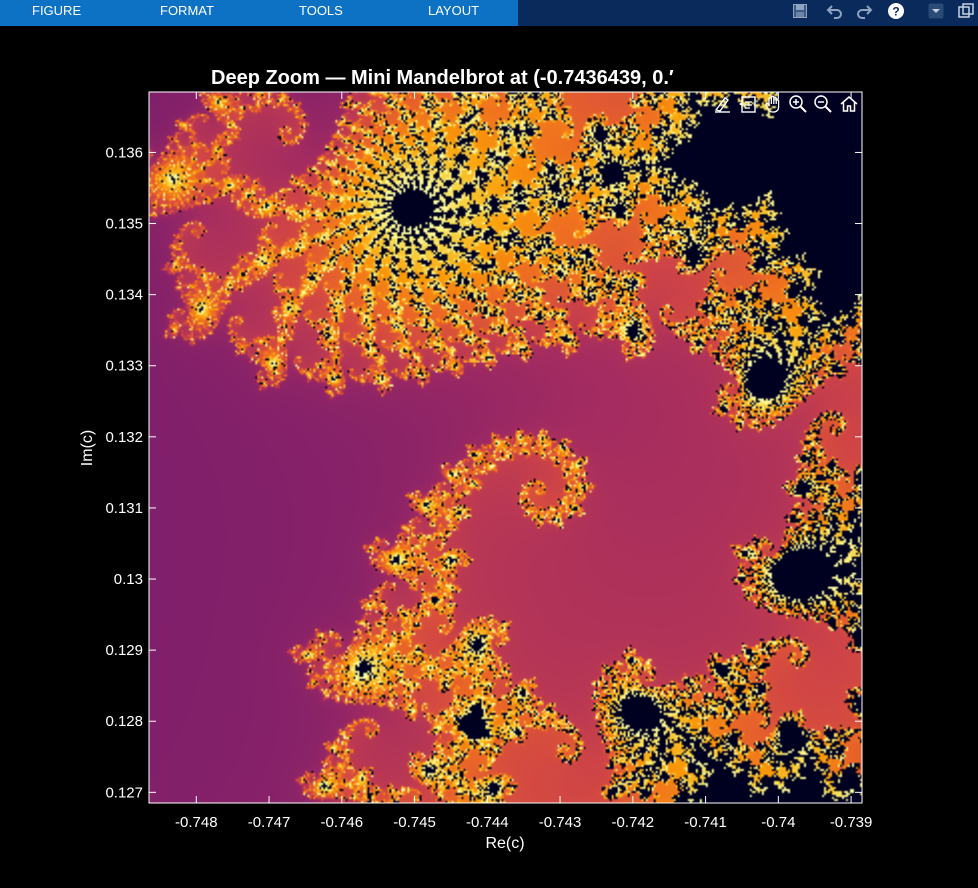 This screenshot has width=978, height=888. Describe the element at coordinates (453, 11) in the screenshot. I see `tab-layout: LAYOUT` at that location.